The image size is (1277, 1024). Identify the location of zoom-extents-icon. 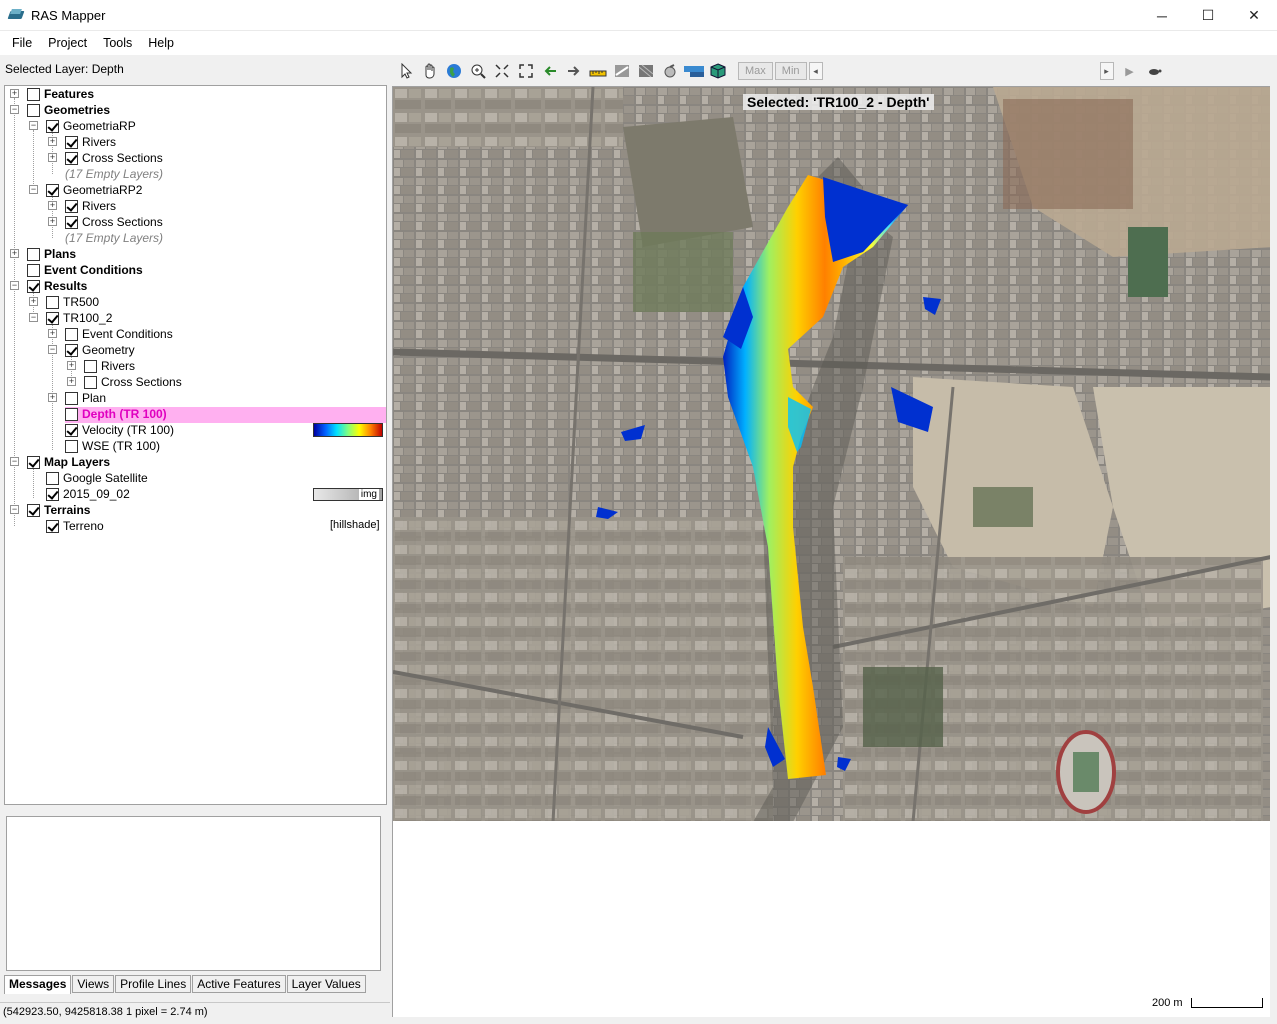
(502, 71).